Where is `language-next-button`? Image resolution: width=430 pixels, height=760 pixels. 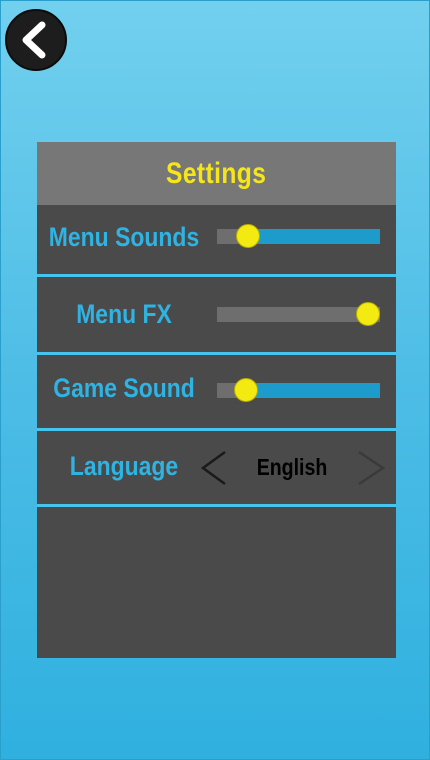 language-next-button is located at coordinates (373, 468).